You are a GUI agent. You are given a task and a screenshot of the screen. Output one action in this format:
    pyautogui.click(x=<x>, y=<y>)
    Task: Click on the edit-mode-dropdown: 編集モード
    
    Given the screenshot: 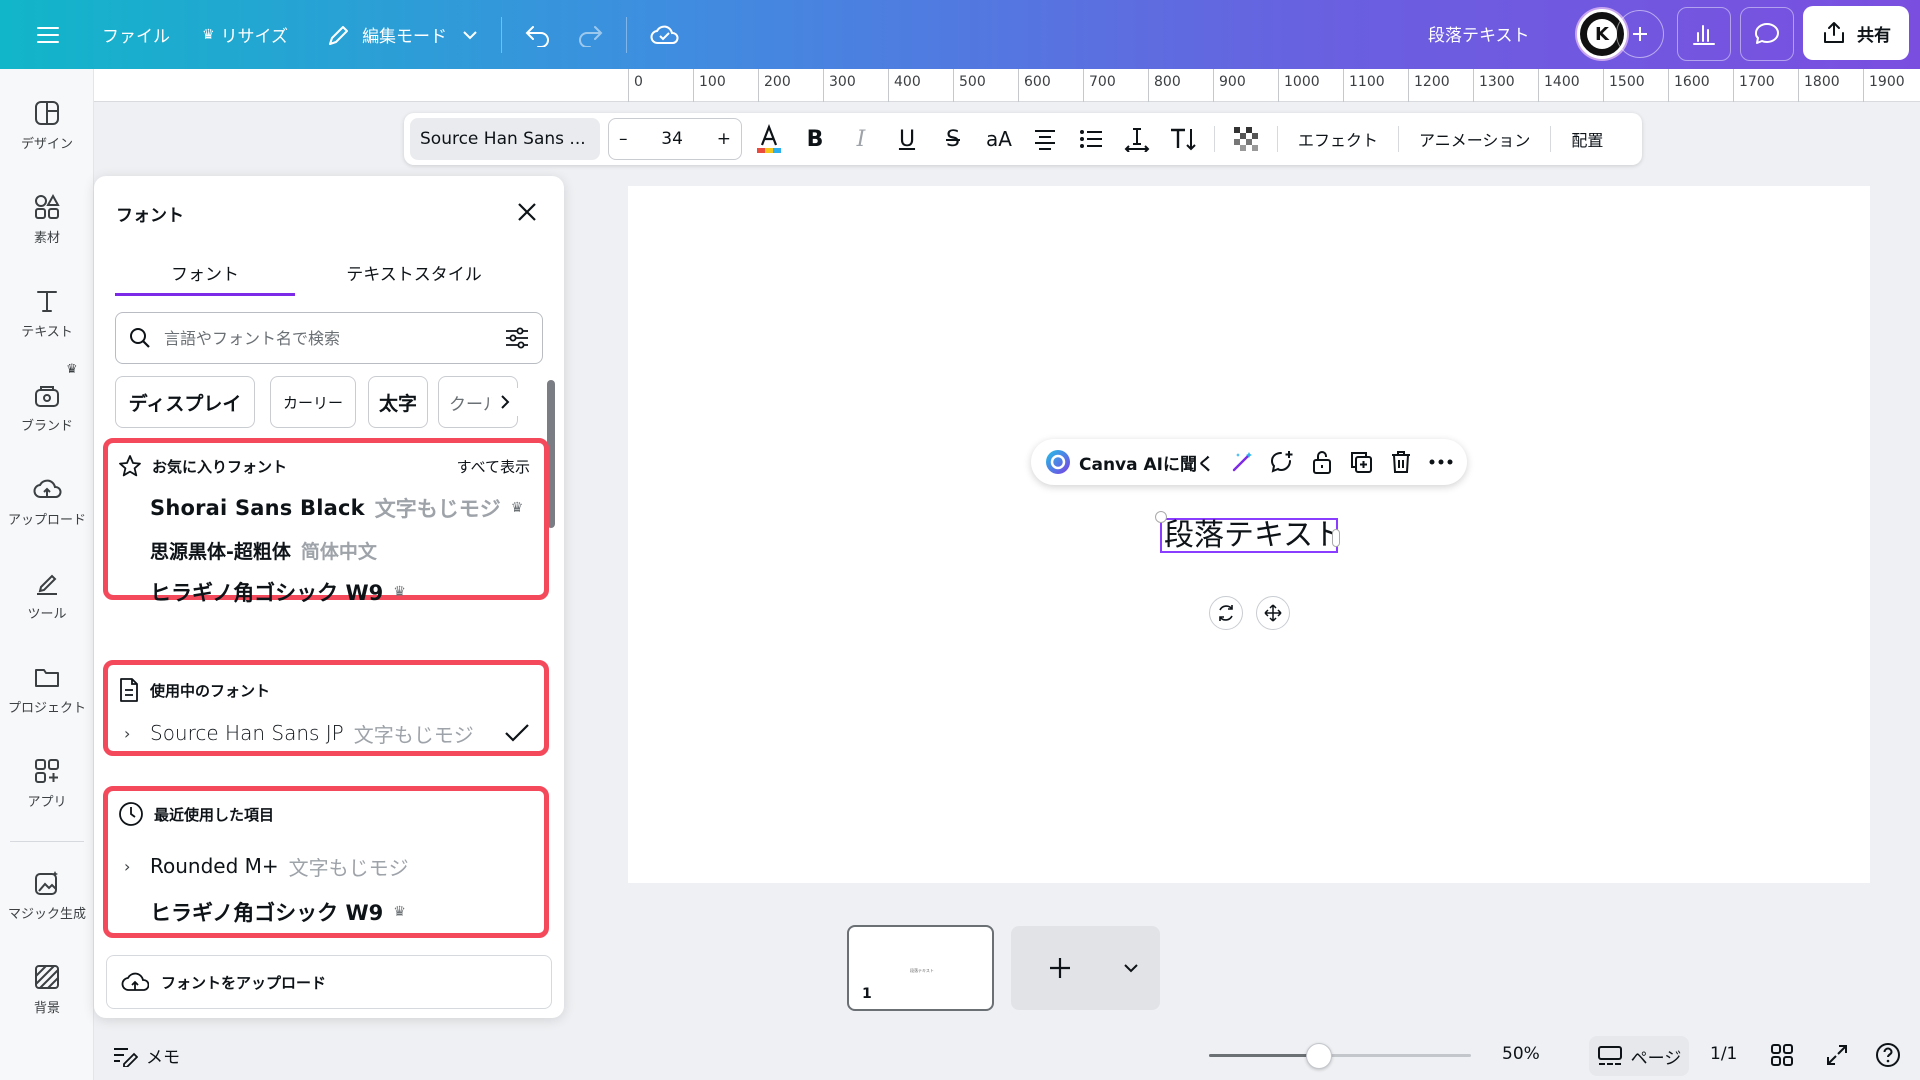 What is the action you would take?
    pyautogui.click(x=402, y=35)
    